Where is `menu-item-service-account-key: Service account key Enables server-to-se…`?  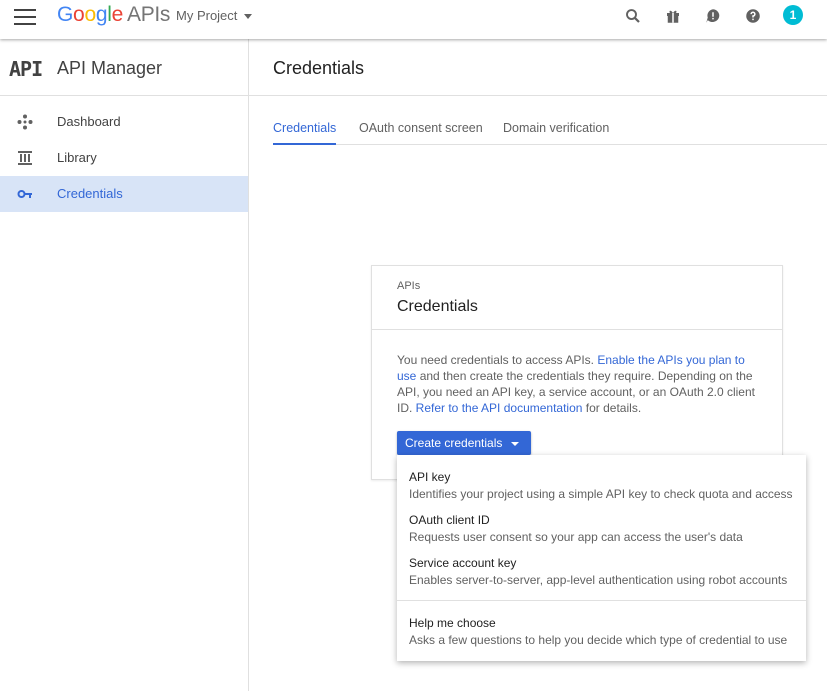 menu-item-service-account-key: Service account key Enables server-to-se… is located at coordinates (601, 573).